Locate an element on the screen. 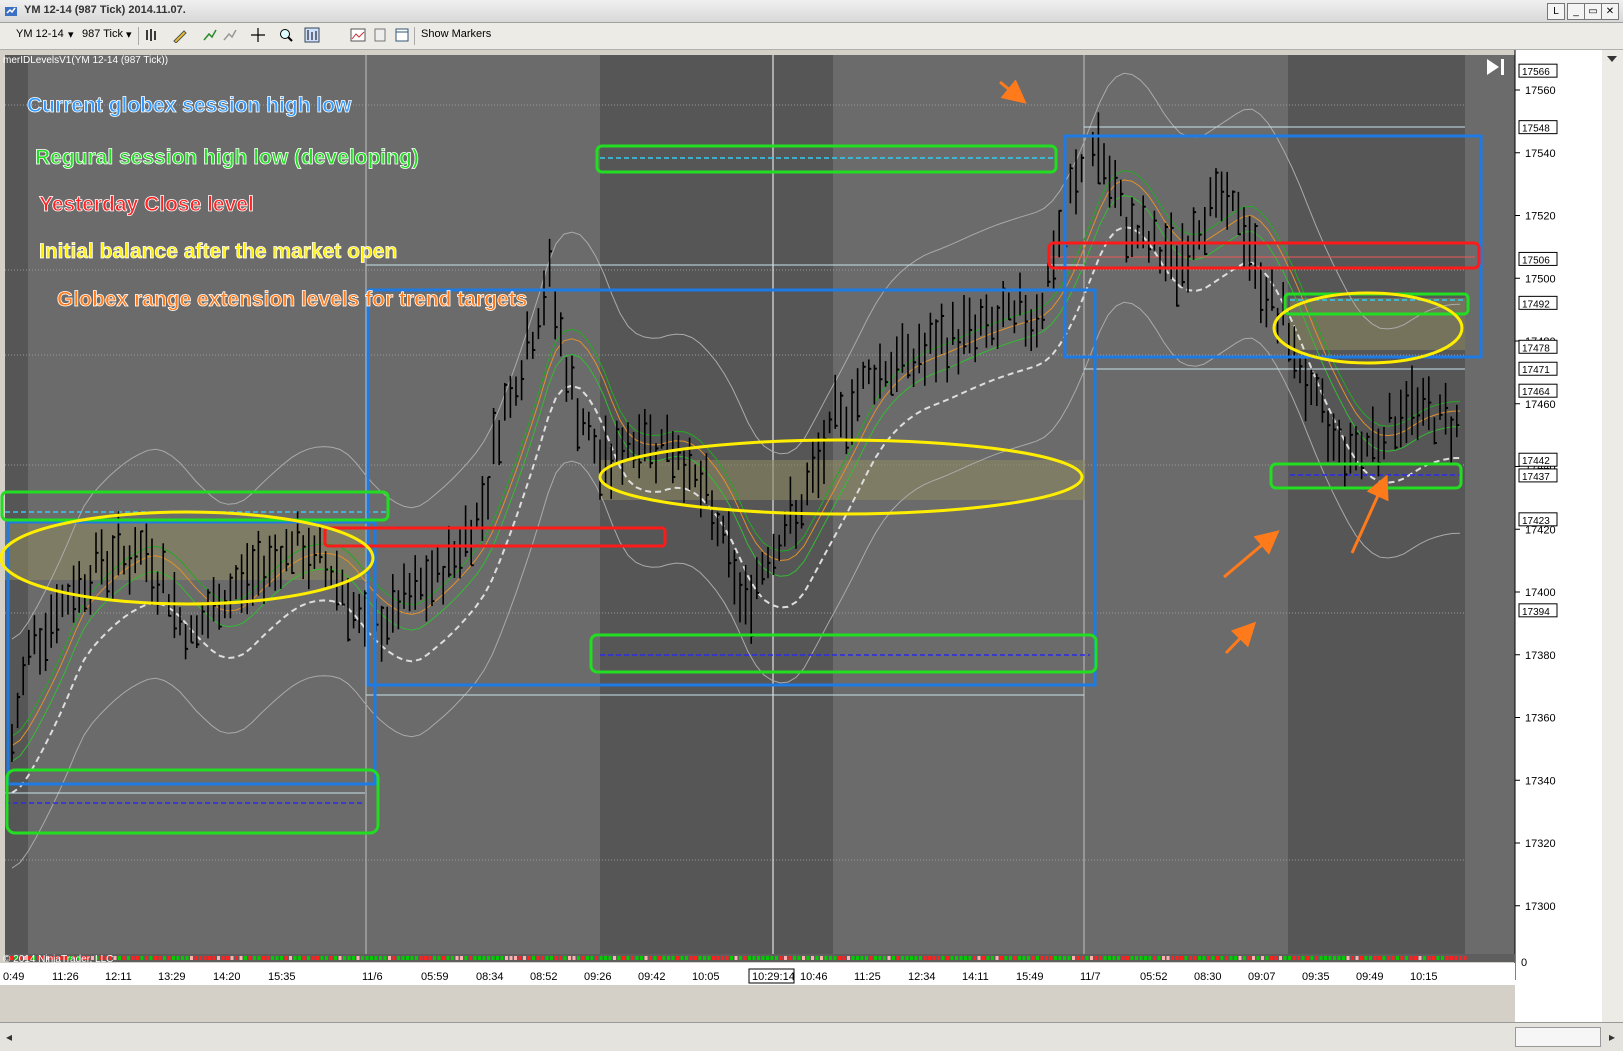 This screenshot has height=1051, width=1623. toolbar-divider is located at coordinates (414, 36).